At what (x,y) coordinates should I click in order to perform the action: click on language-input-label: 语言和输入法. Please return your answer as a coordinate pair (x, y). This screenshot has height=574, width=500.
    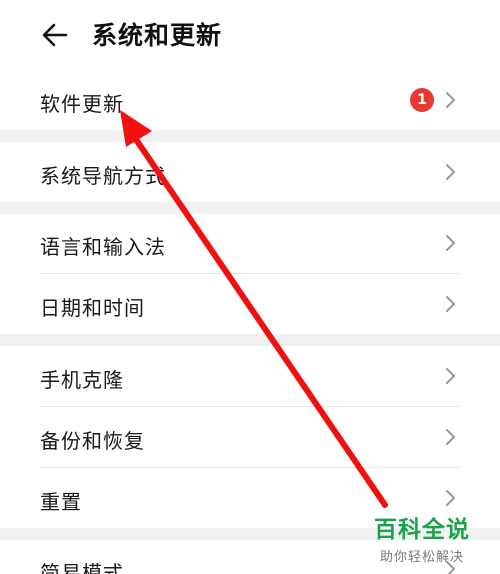
    Looking at the image, I should click on (103, 247).